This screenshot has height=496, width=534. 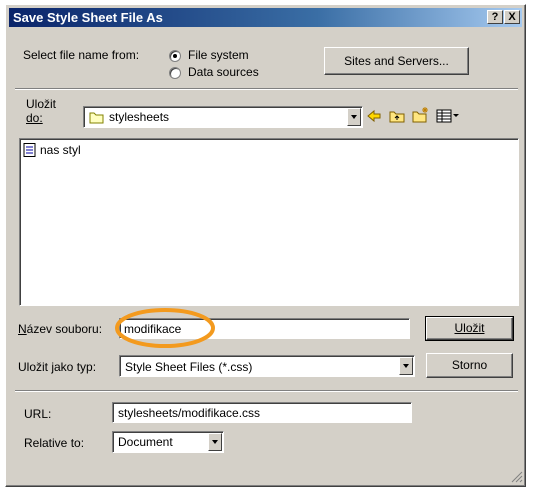 What do you see at coordinates (83, 150) in the screenshot?
I see `list-item: nas styl` at bounding box center [83, 150].